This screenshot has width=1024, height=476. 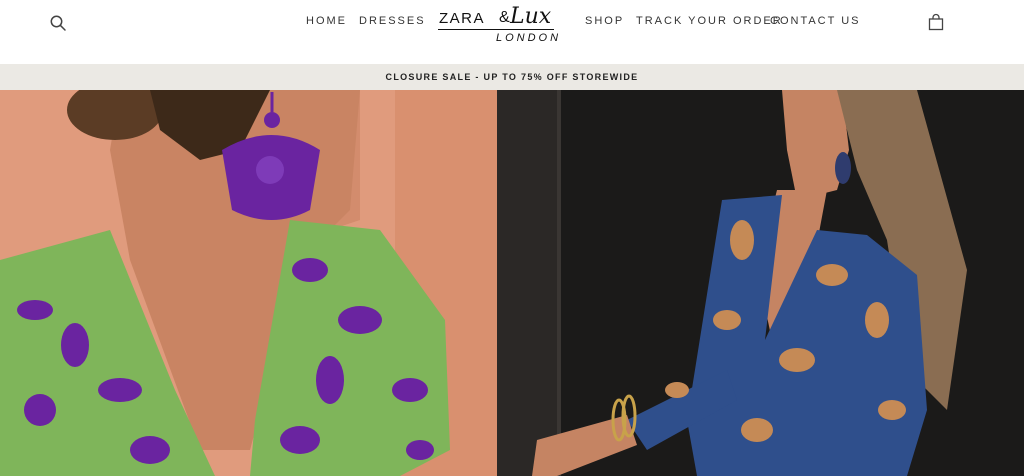 What do you see at coordinates (462, 18) in the screenshot?
I see `logo-wordmark: ZARA` at bounding box center [462, 18].